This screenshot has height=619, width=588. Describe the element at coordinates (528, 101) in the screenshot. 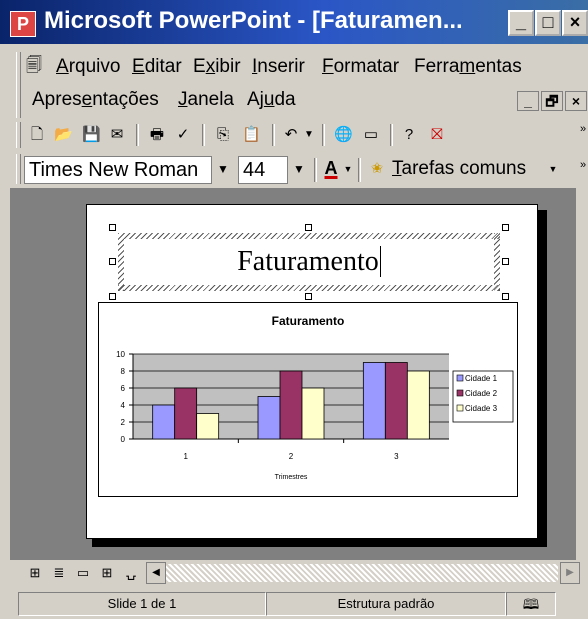

I see `doc-minimize-button: _` at that location.